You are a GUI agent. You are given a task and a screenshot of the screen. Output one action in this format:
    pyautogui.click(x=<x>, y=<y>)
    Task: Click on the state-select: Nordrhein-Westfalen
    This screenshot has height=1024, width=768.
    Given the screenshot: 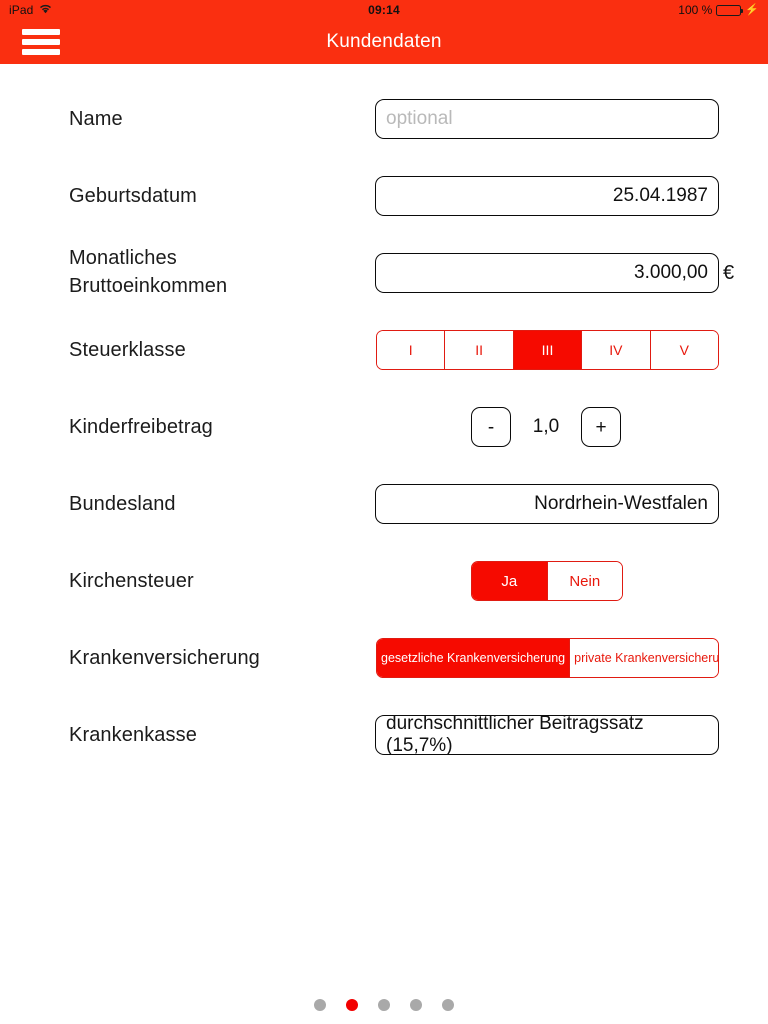 What is the action you would take?
    pyautogui.click(x=547, y=504)
    